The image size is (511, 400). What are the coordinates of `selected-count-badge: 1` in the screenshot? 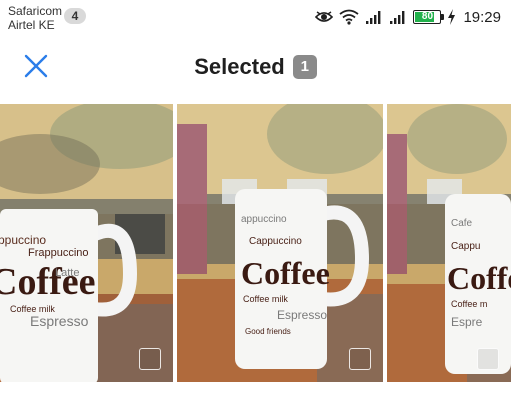 It's located at (304, 67).